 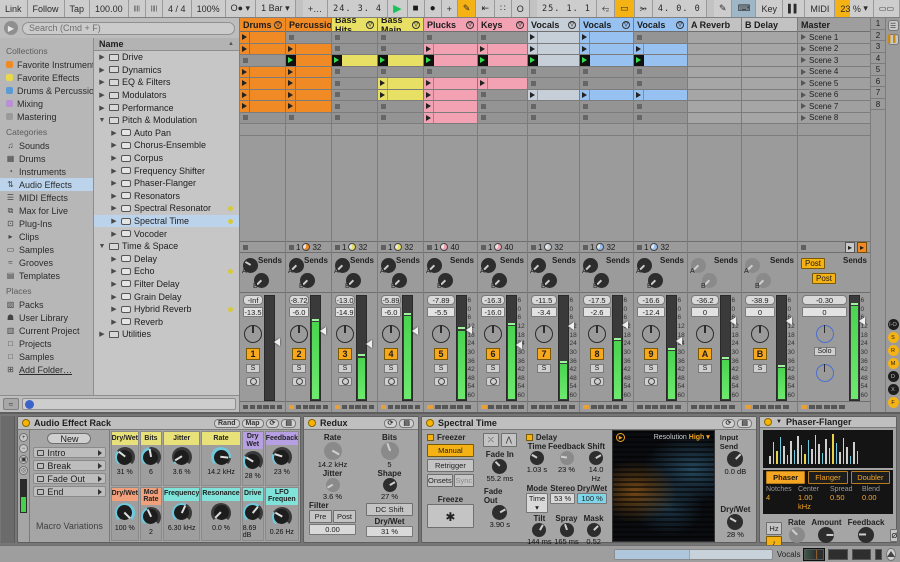 I want to click on tree-item-frequency-shifter: ▶ Frequency Shifter, so click(x=166, y=170).